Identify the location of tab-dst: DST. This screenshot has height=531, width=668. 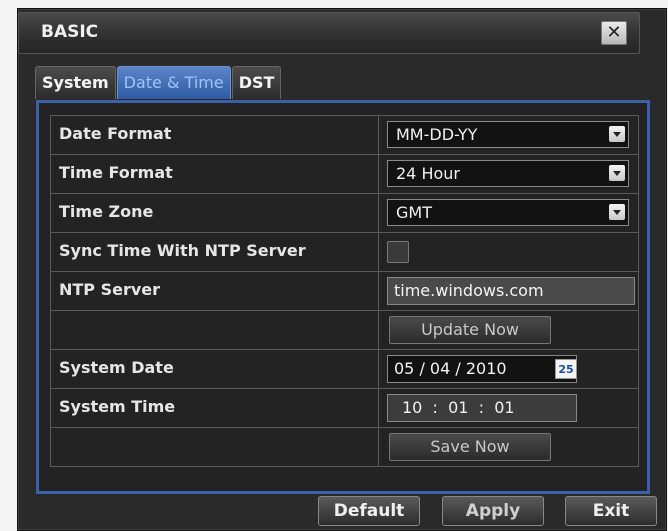
(256, 82).